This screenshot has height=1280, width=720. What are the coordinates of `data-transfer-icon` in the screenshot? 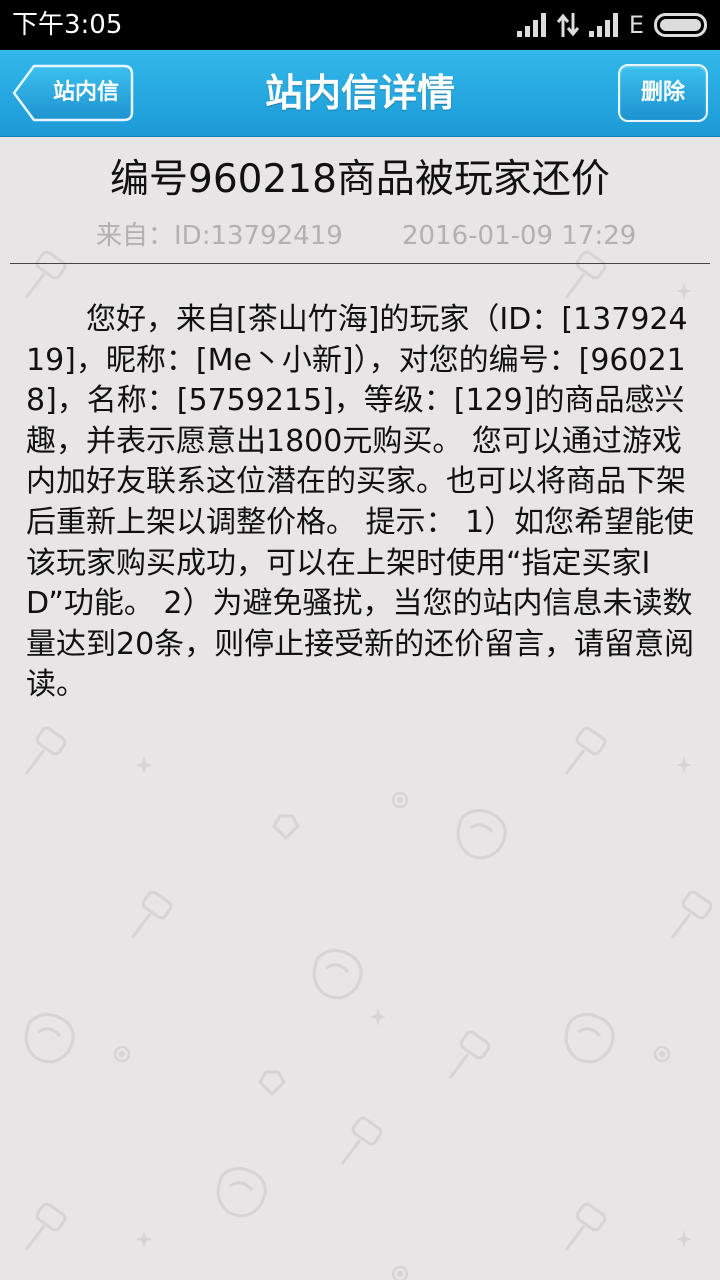 It's located at (567, 25).